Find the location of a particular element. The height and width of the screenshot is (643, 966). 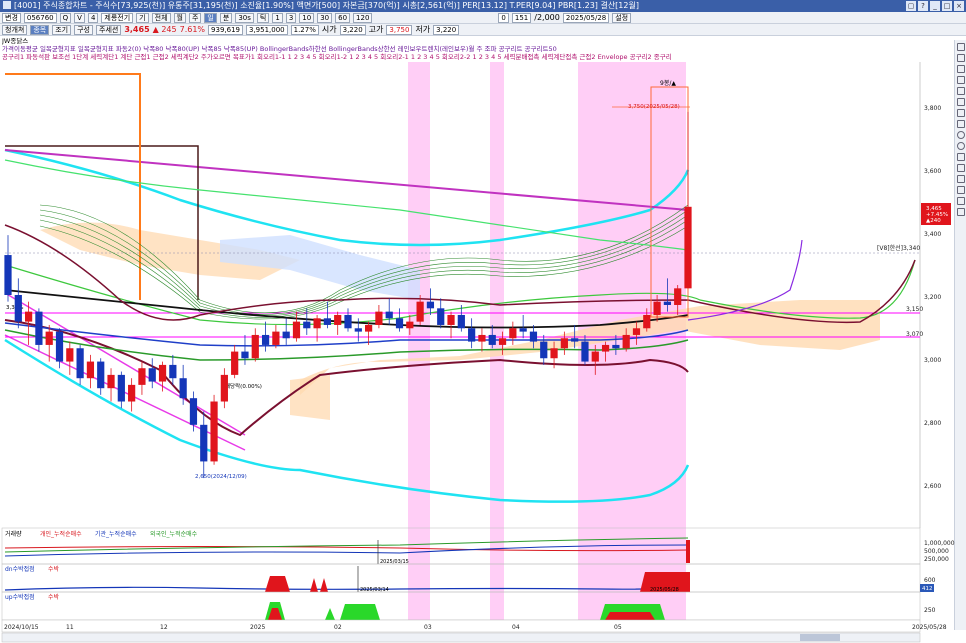

low-label: 2,650(2024/12/09) is located at coordinates (221, 477).